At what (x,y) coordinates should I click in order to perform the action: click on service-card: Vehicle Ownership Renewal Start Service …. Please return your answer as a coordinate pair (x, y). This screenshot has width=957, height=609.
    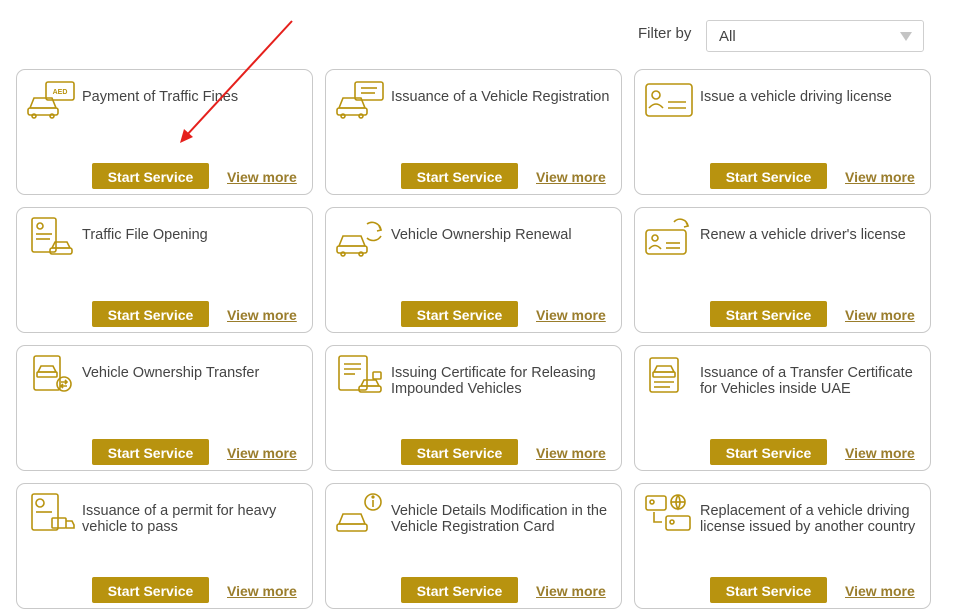
    Looking at the image, I should click on (473, 270).